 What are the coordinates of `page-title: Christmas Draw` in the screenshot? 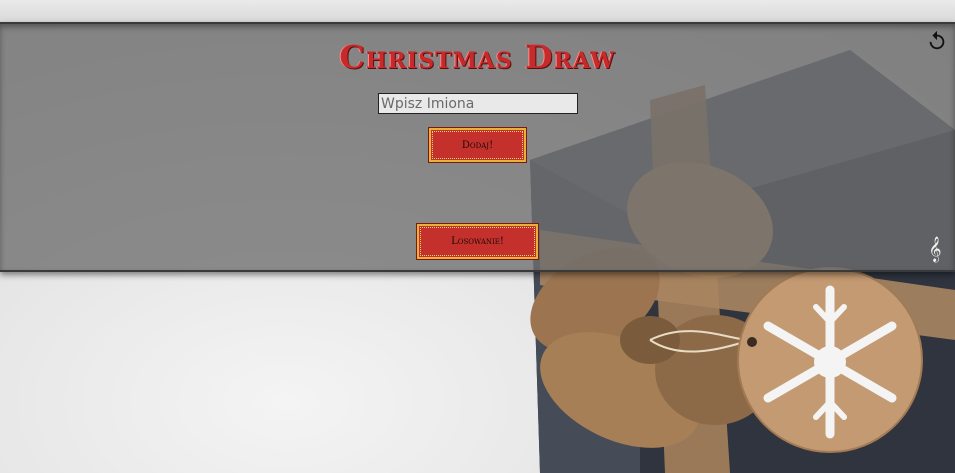 It's located at (477, 57).